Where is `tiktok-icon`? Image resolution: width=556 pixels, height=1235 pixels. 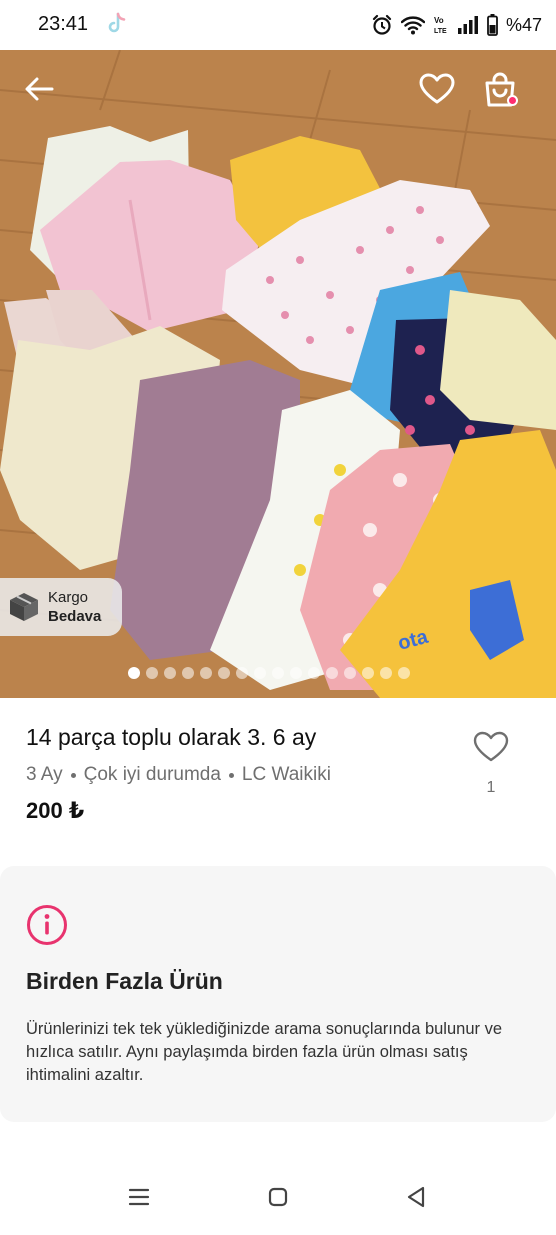 tiktok-icon is located at coordinates (117, 22).